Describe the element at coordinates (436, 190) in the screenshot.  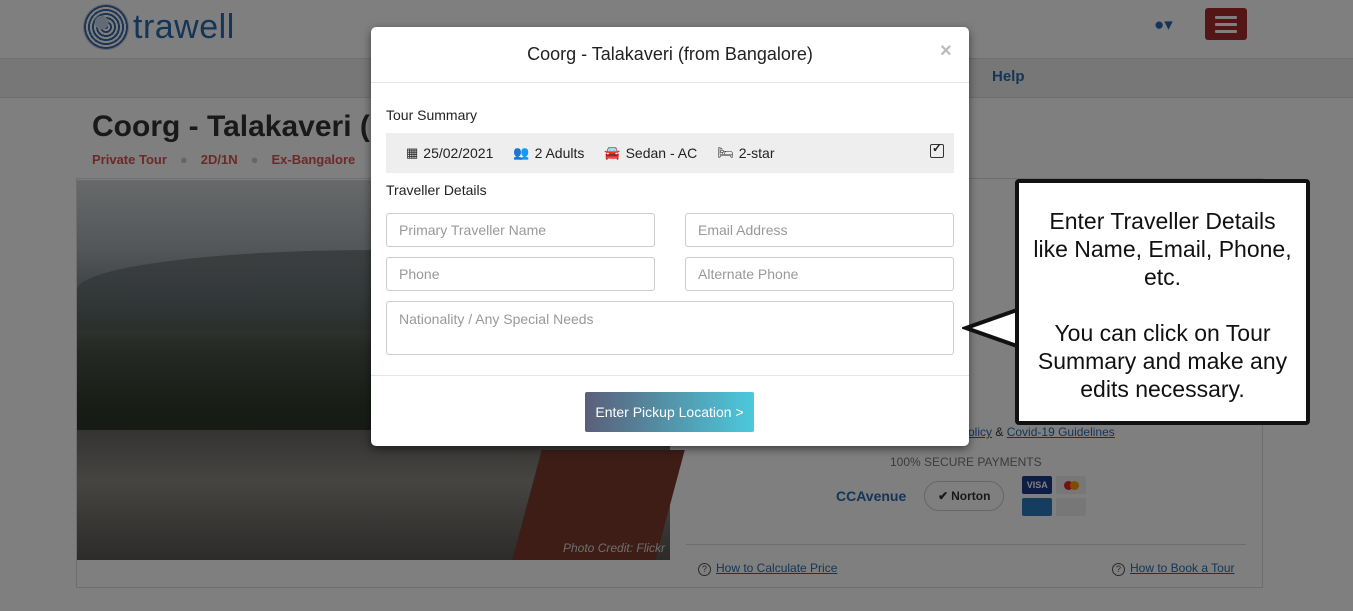
I see `traveller-details-label: Traveller Details` at that location.